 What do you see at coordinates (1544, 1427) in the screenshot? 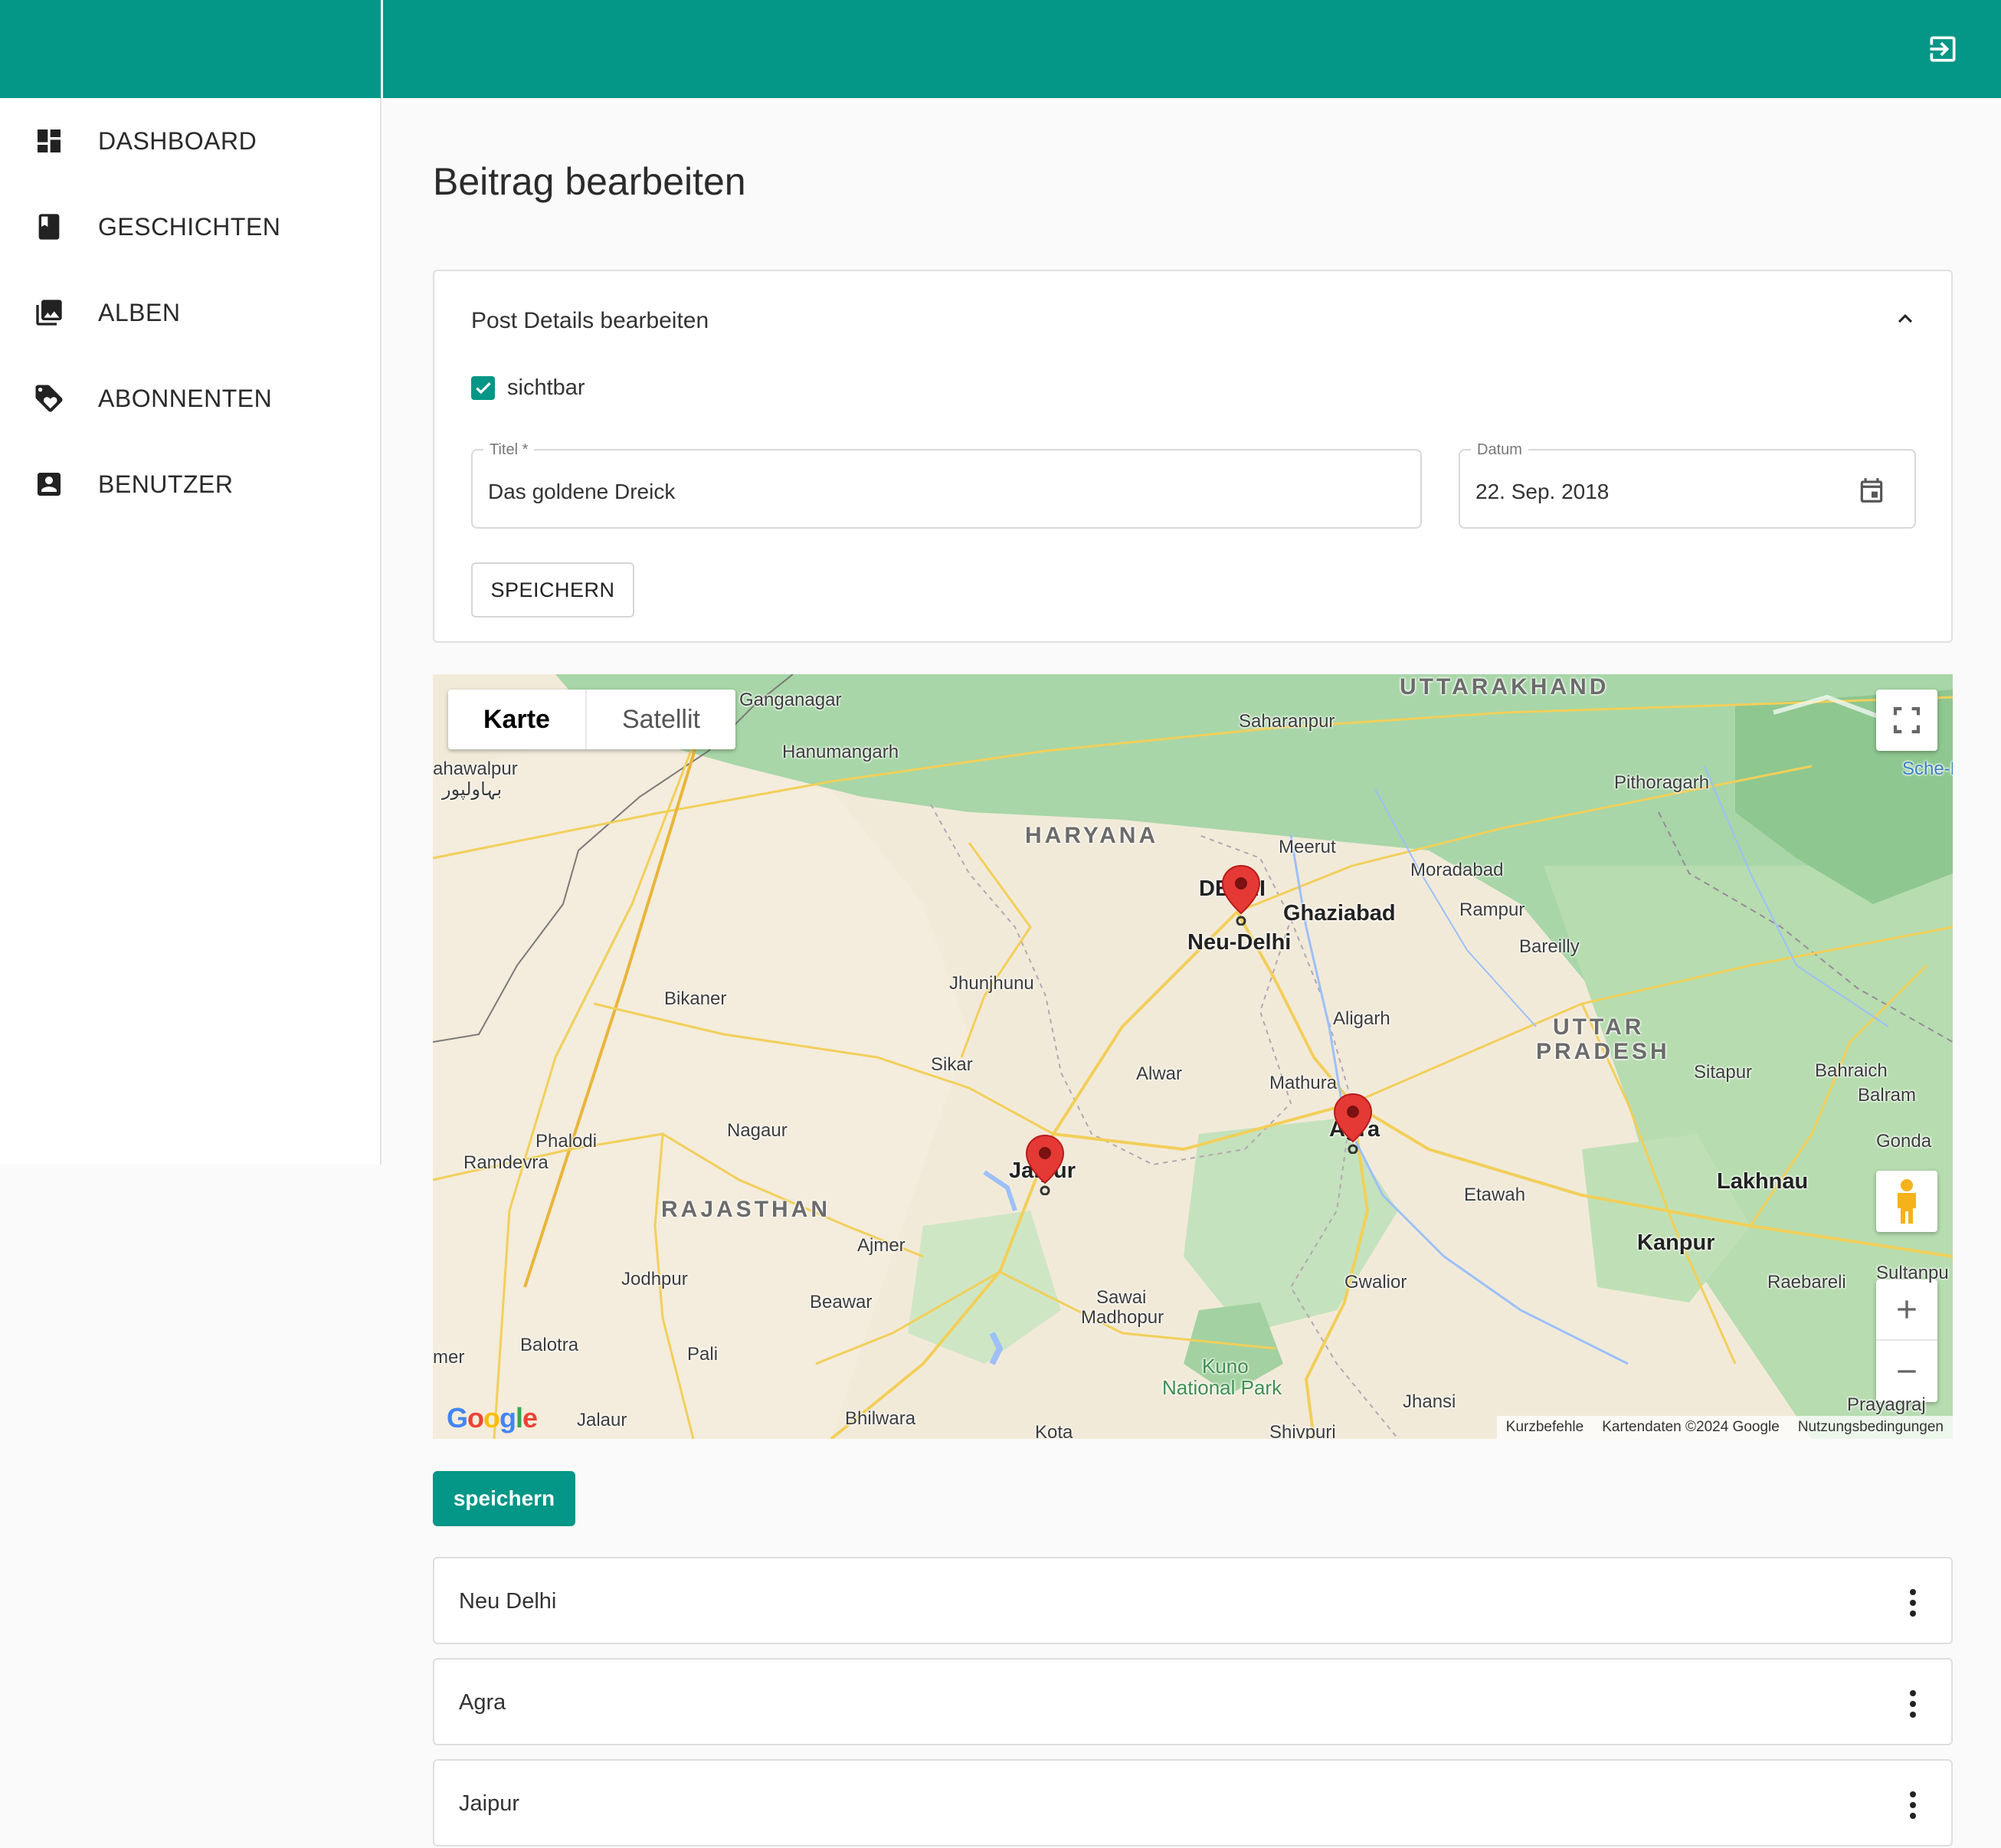
I see `keyboard-shortcuts-link: Kurzbefehle` at bounding box center [1544, 1427].